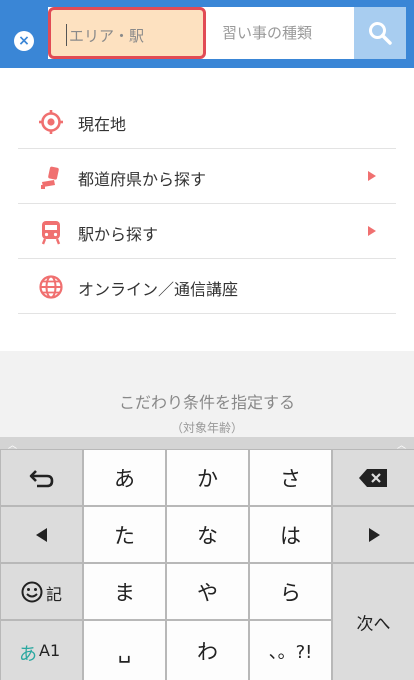 The image size is (414, 680). I want to click on cursor-right-key, so click(373, 534).